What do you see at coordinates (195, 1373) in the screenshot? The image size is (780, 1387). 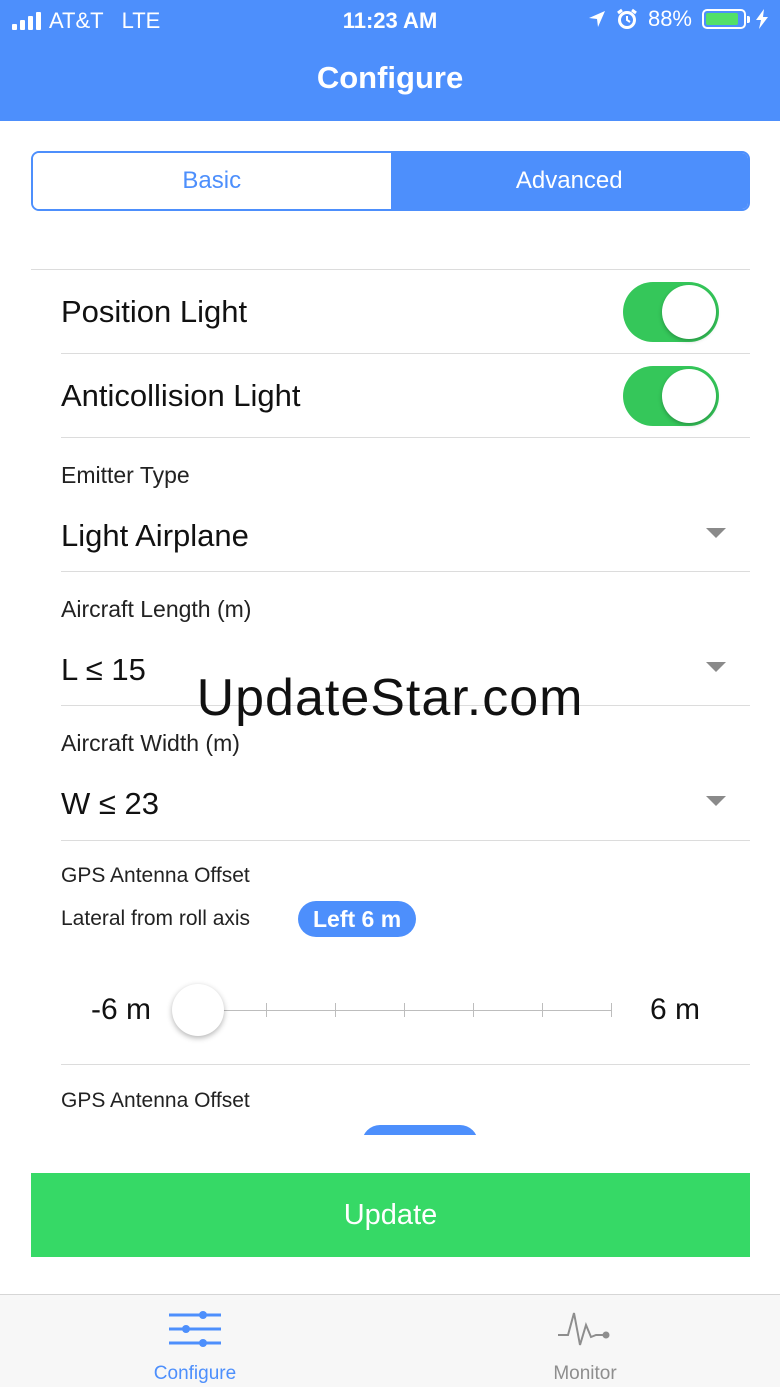 I see `tab-configure-label: Configure` at bounding box center [195, 1373].